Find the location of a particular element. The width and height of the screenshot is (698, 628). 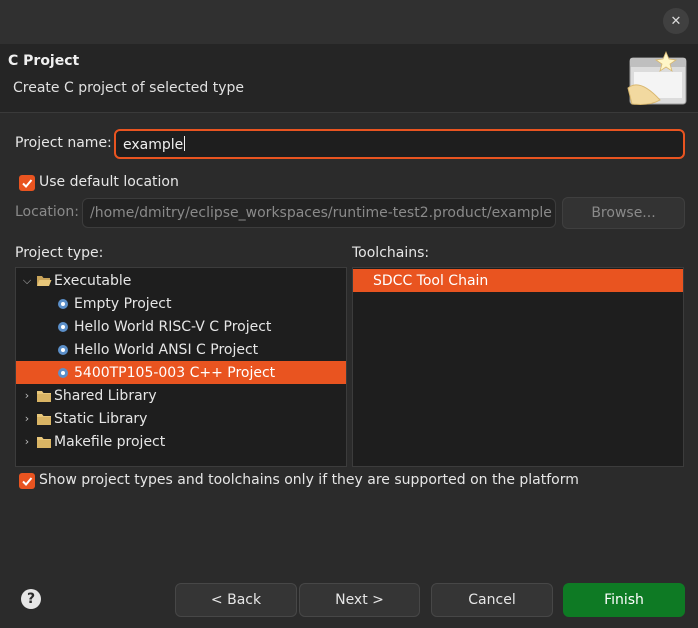

tree-item-5400tp105-project: 5400TP105-003 C++ Project is located at coordinates (181, 372).